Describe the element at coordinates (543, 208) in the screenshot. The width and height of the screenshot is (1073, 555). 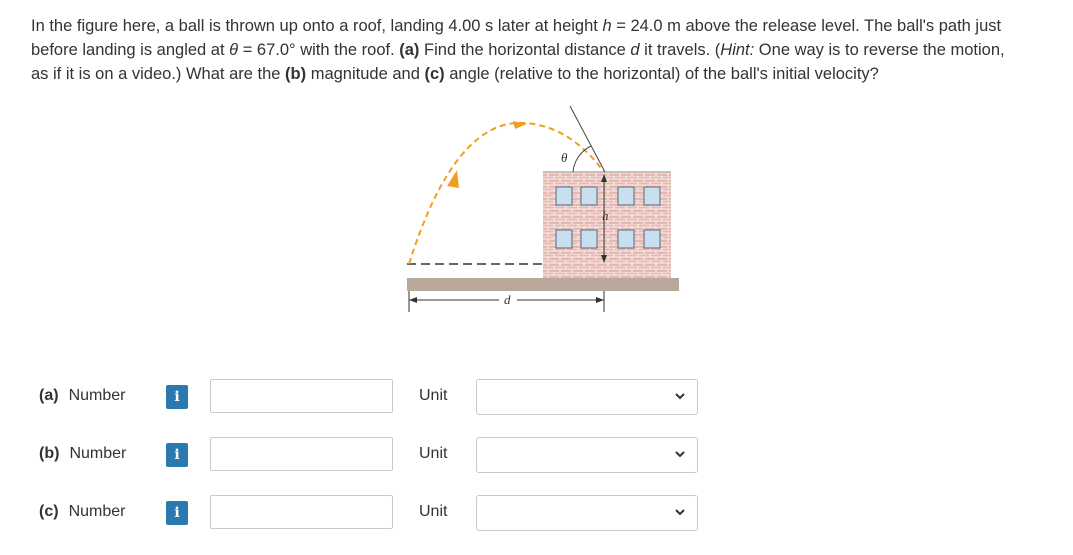
I see `figure-svg: h θ d` at that location.